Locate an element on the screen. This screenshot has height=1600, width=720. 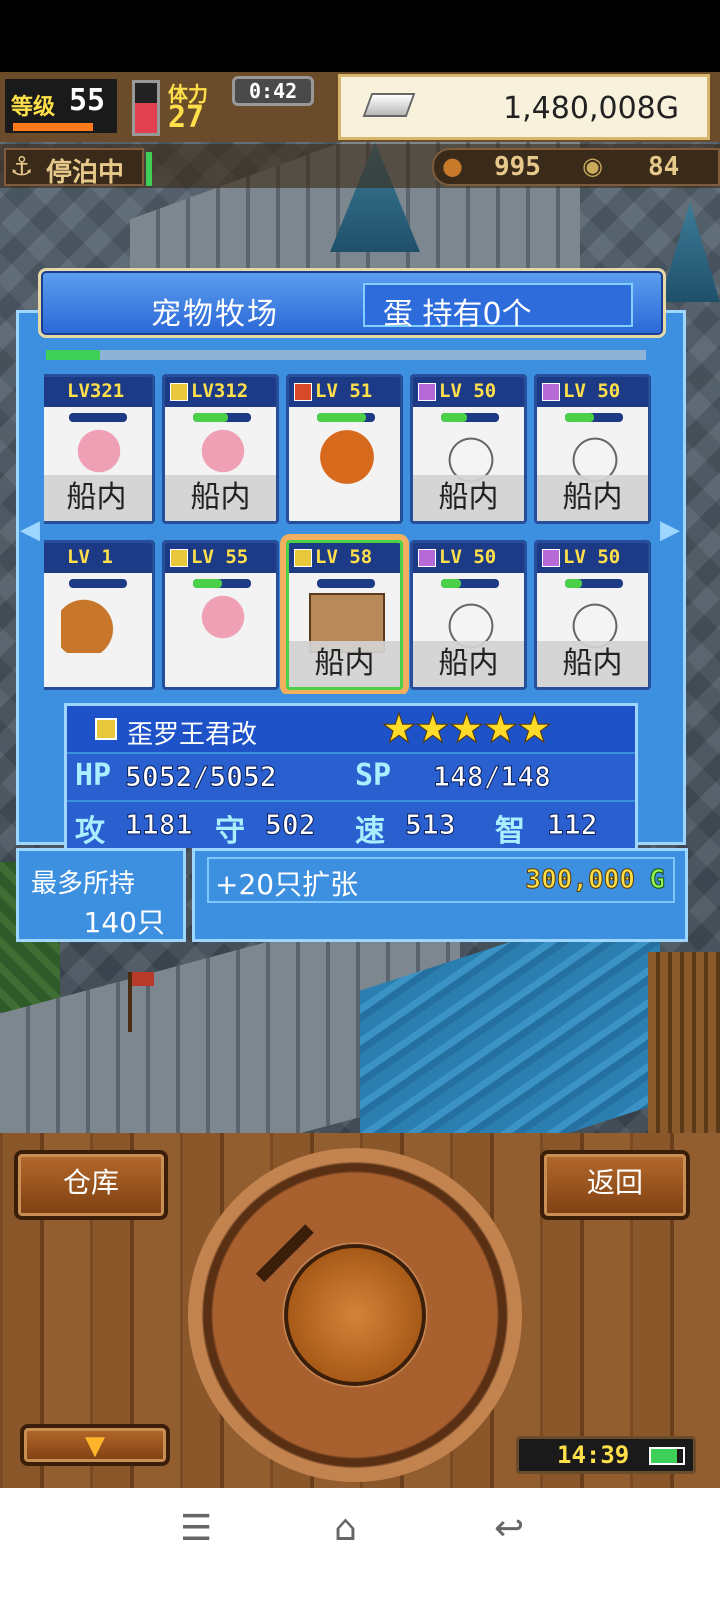
scroll-progress is located at coordinates (346, 355).